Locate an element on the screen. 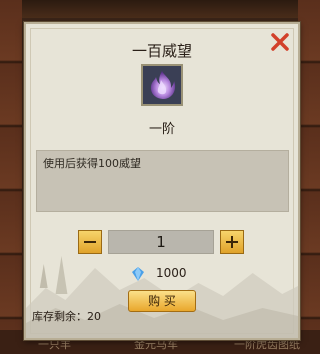 Image resolution: width=320 pixels, height=354 pixels. stock-remaining: 库存剩余：20 is located at coordinates (66, 316).